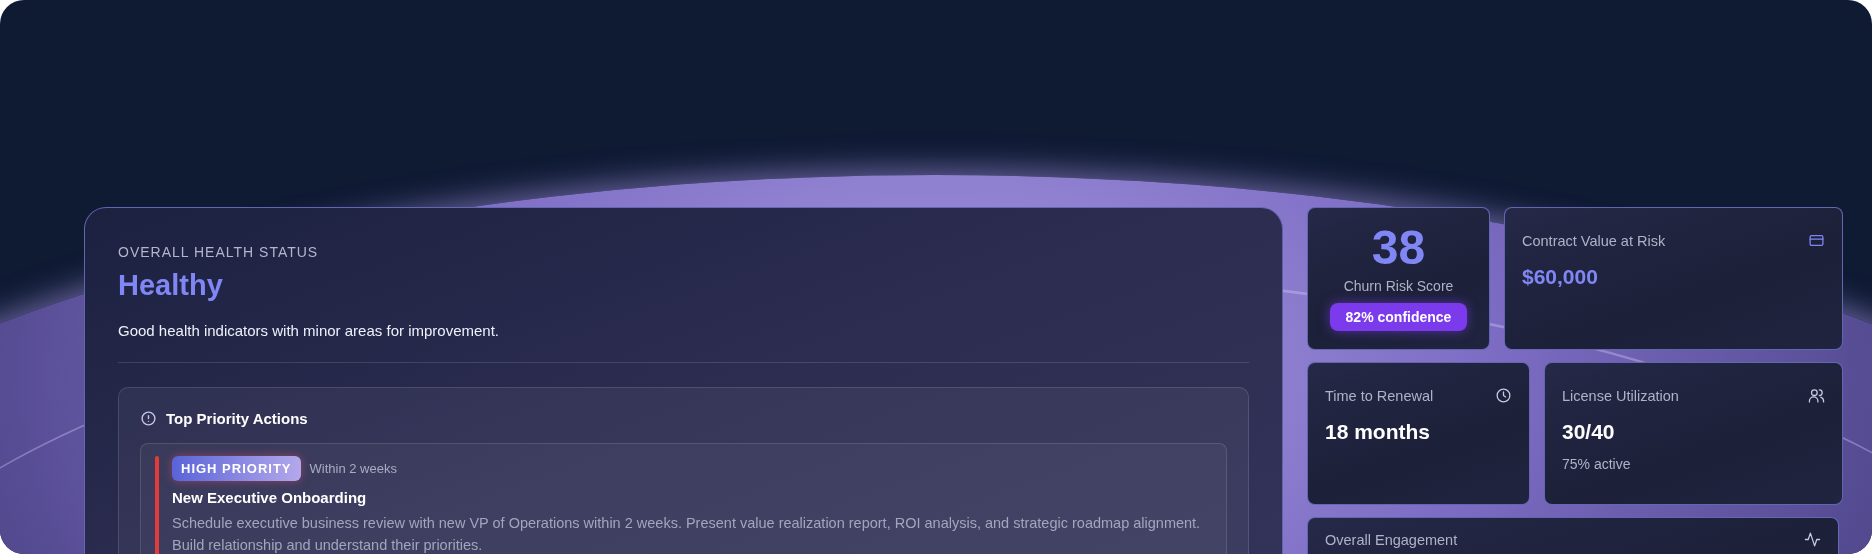 The height and width of the screenshot is (554, 1872). Describe the element at coordinates (1503, 395) in the screenshot. I see `clock-icon` at that location.